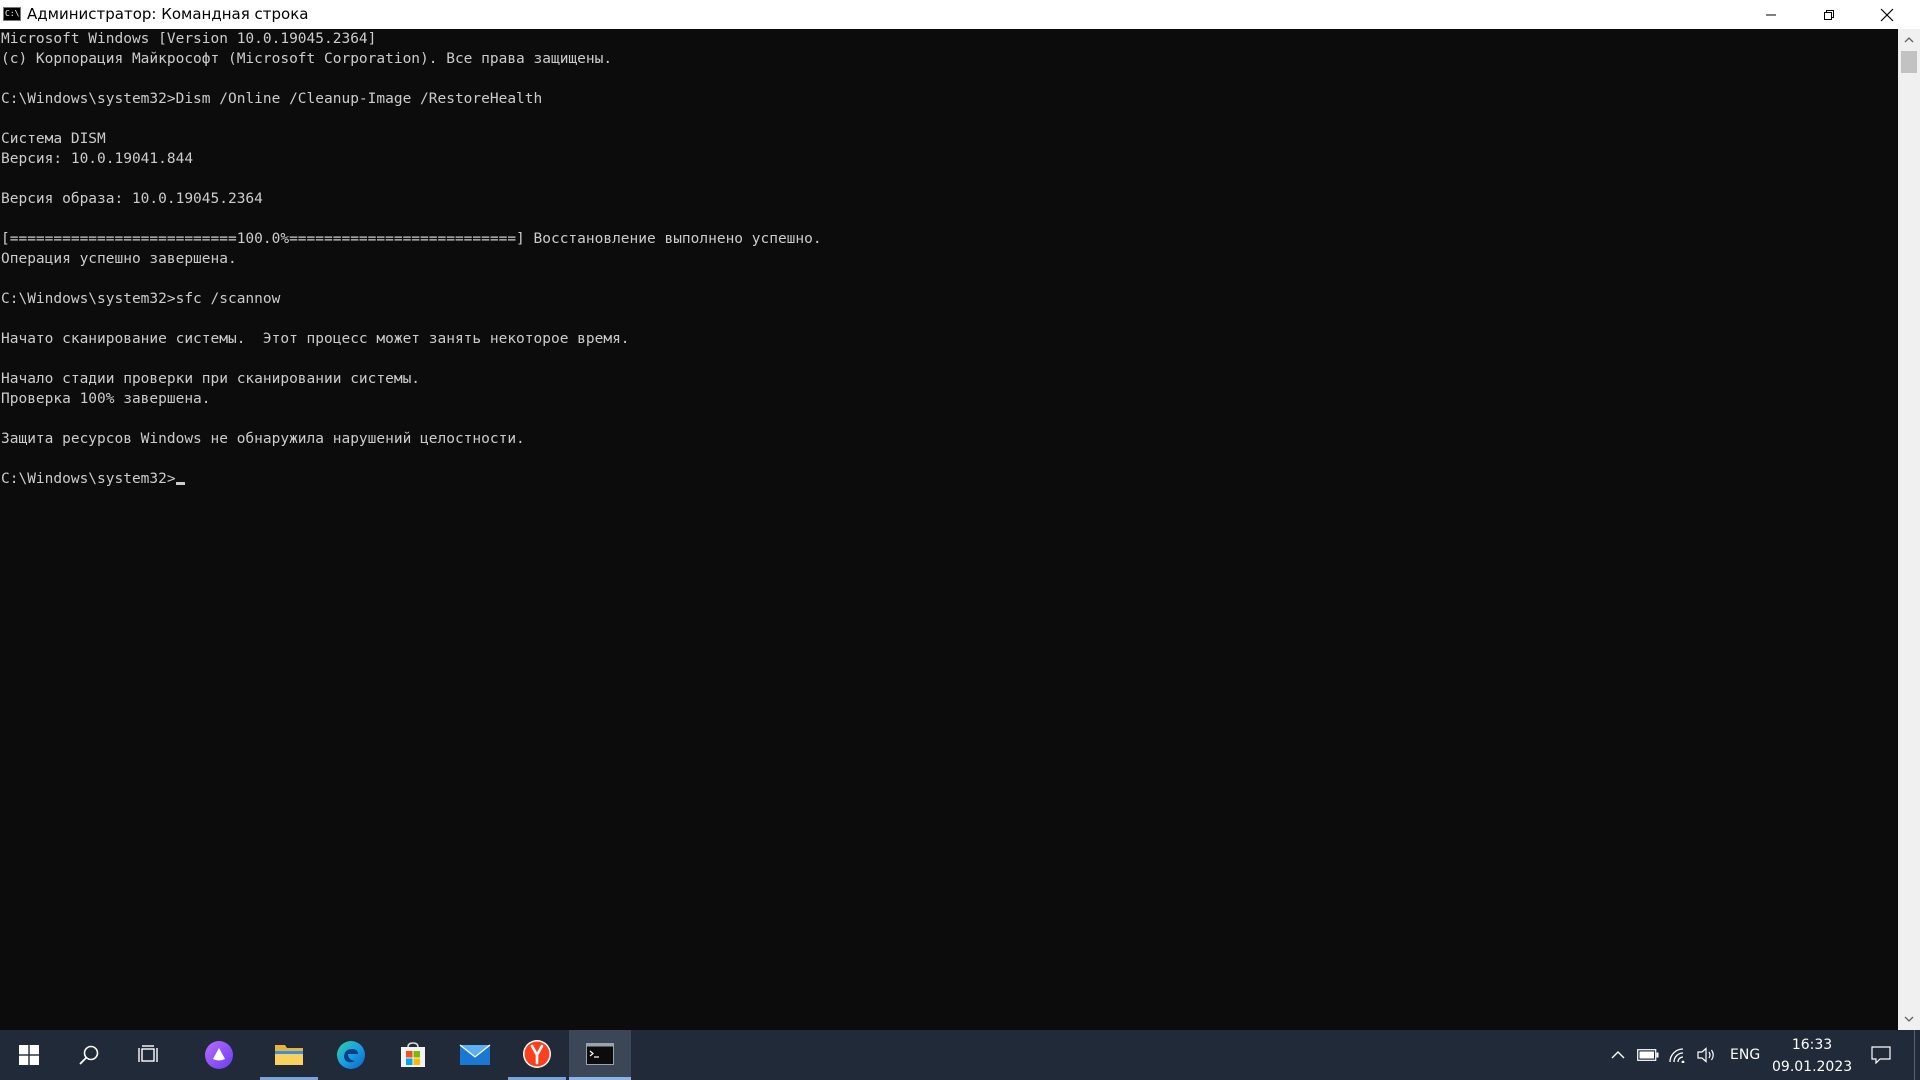  I want to click on scrollbar-thumb, so click(1909, 62).